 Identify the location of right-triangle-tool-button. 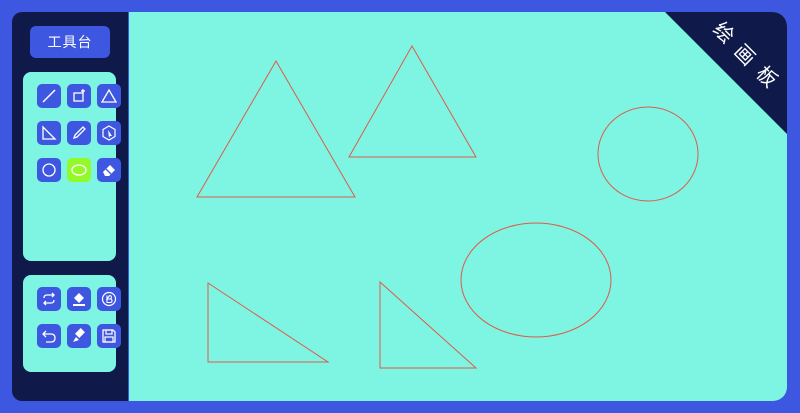
(49, 133).